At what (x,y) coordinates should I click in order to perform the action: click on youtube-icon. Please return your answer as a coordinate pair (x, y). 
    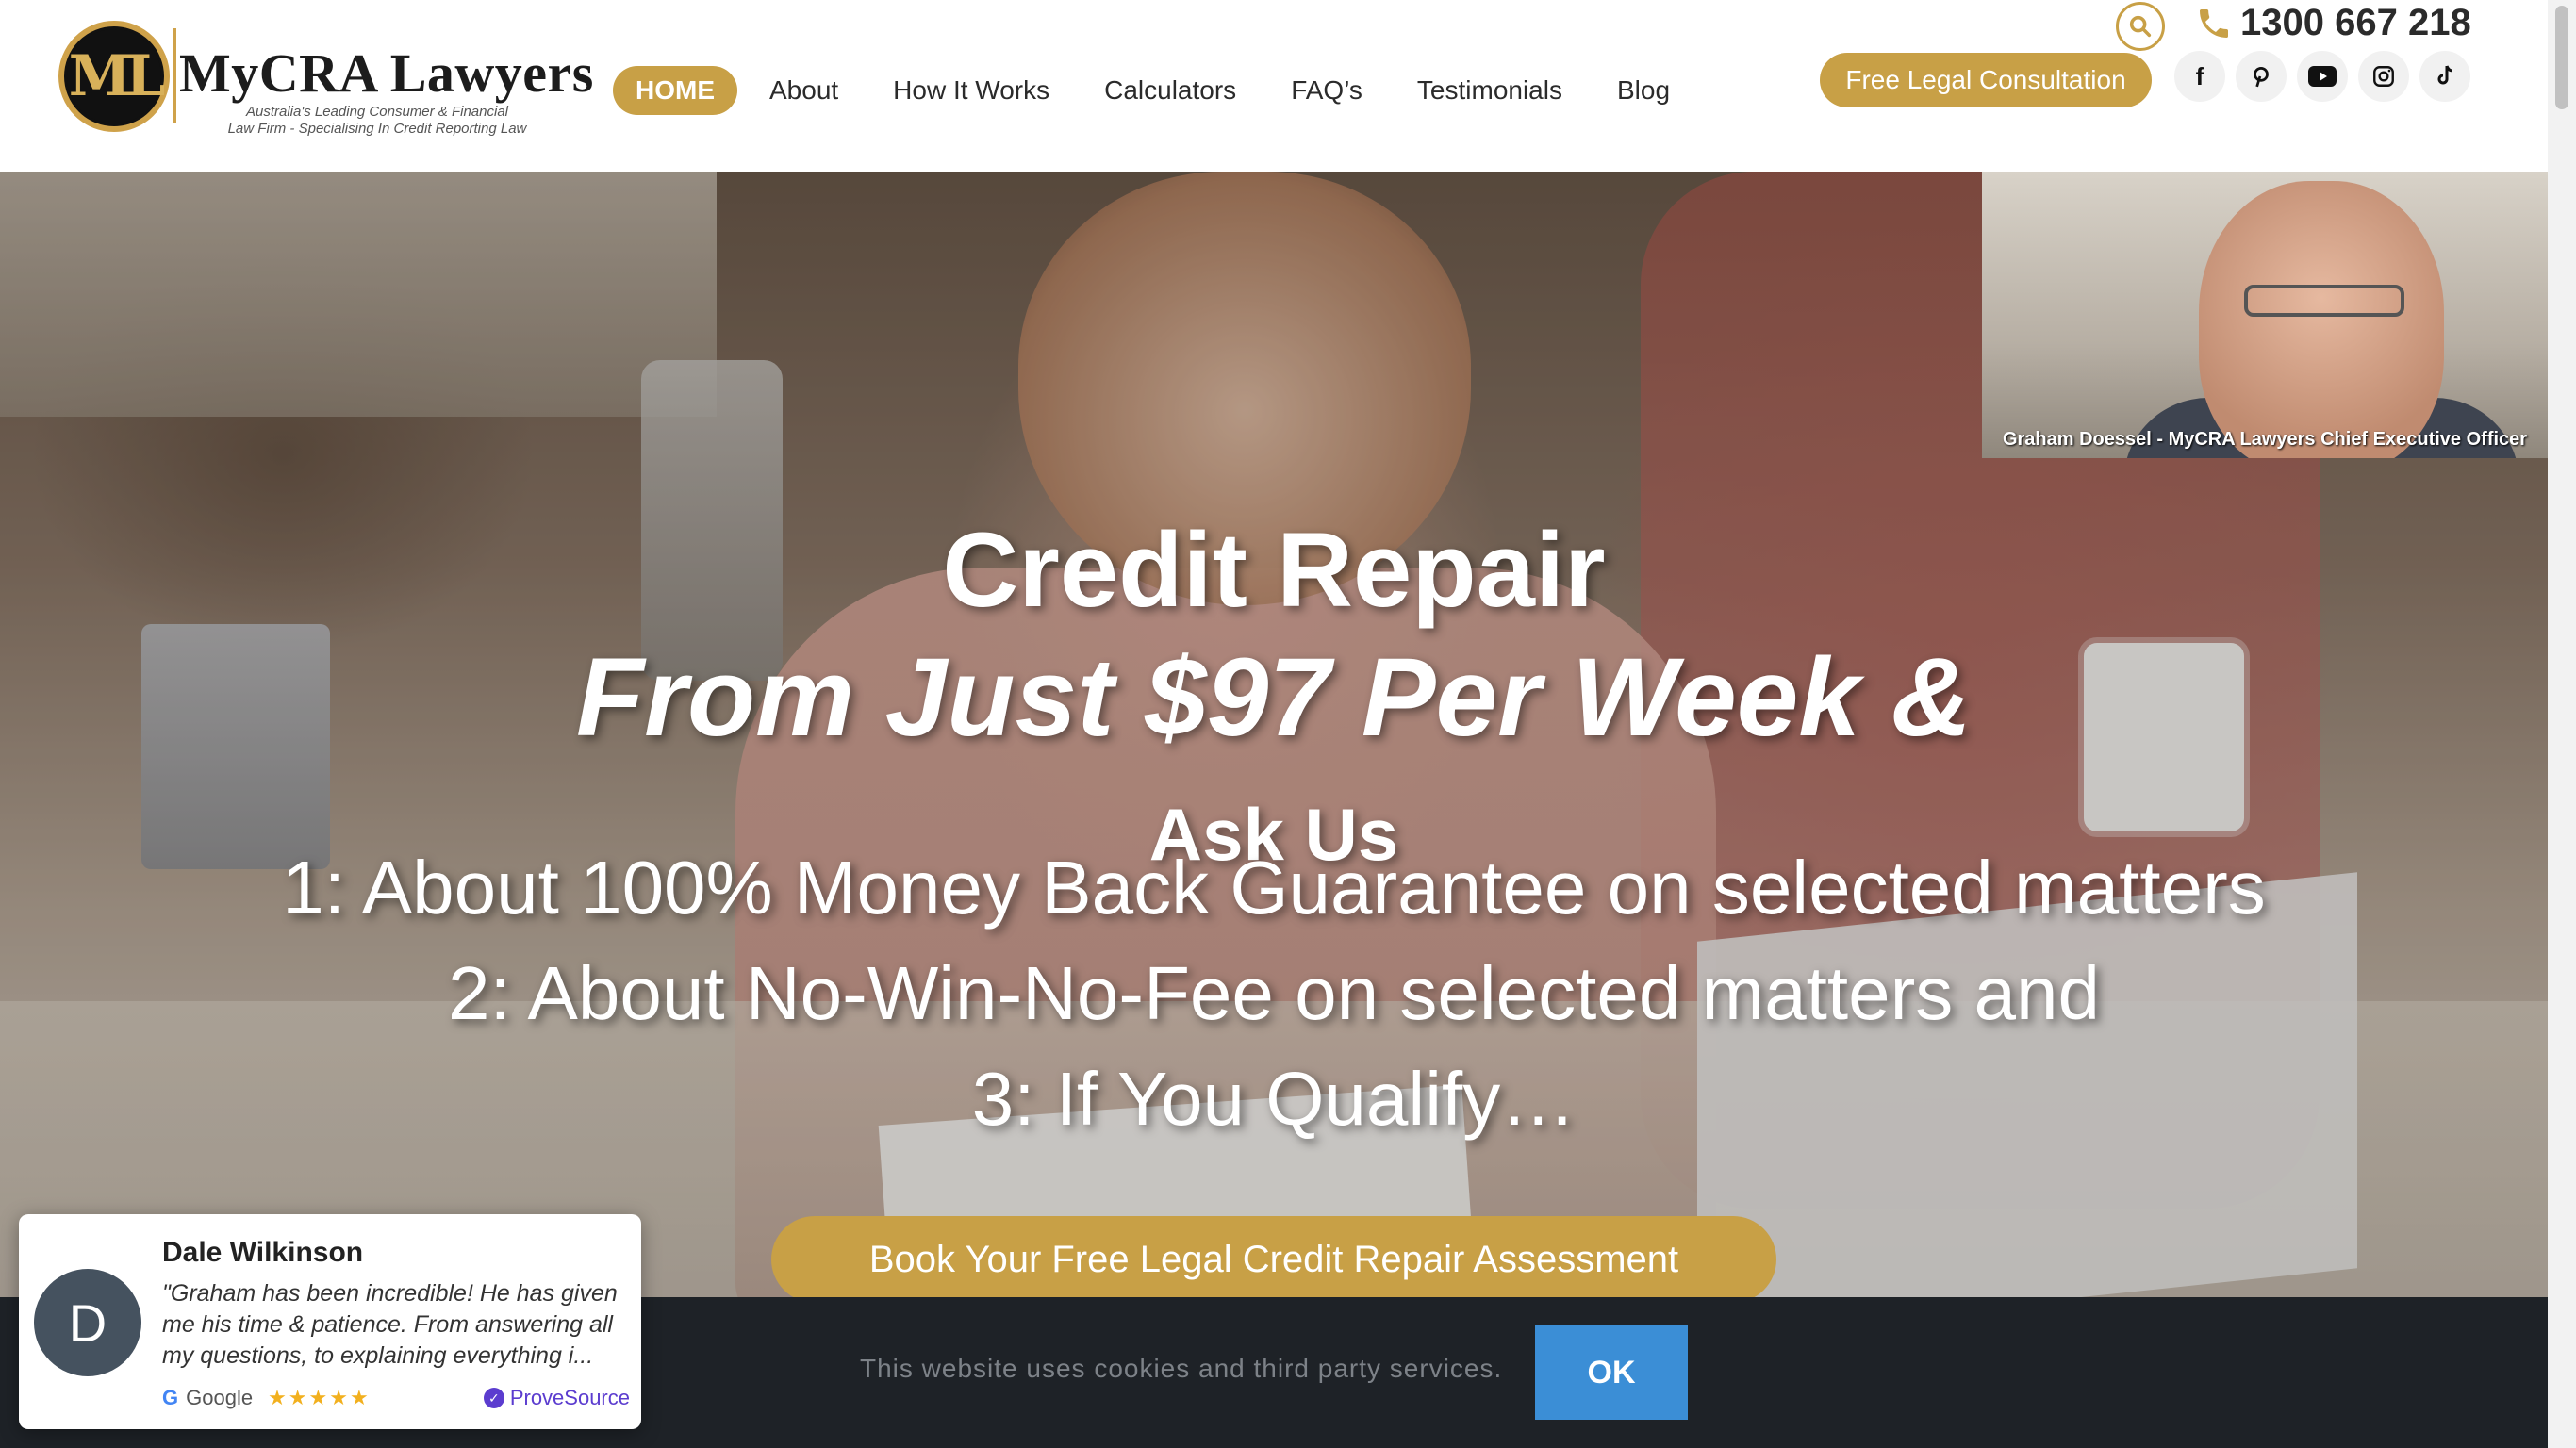
    Looking at the image, I should click on (2322, 76).